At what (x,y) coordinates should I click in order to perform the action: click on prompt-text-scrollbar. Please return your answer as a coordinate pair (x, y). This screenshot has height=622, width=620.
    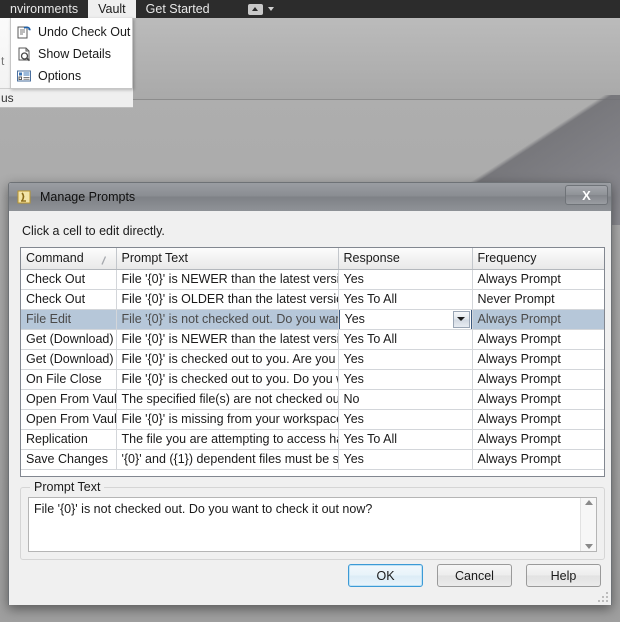
    Looking at the image, I should click on (588, 524).